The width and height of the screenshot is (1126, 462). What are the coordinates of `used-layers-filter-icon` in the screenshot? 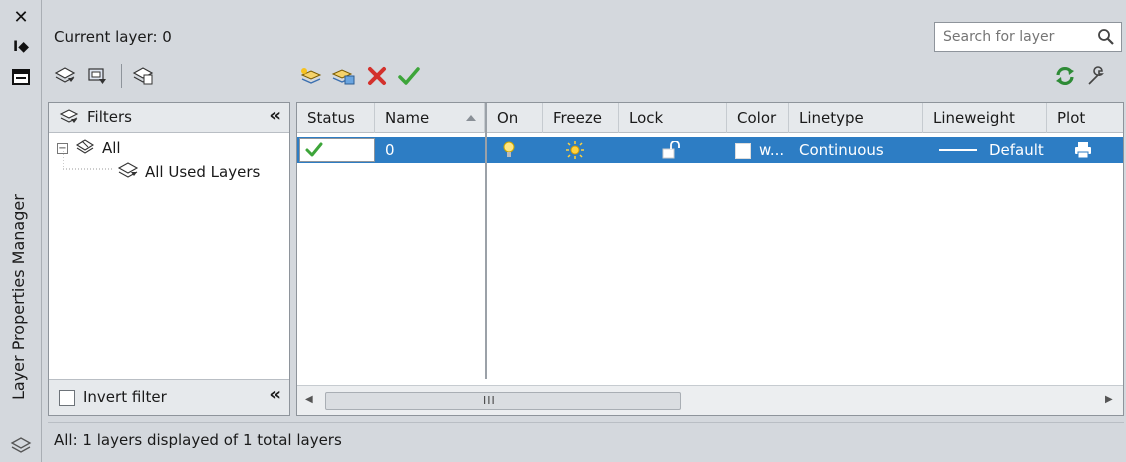 It's located at (128, 172).